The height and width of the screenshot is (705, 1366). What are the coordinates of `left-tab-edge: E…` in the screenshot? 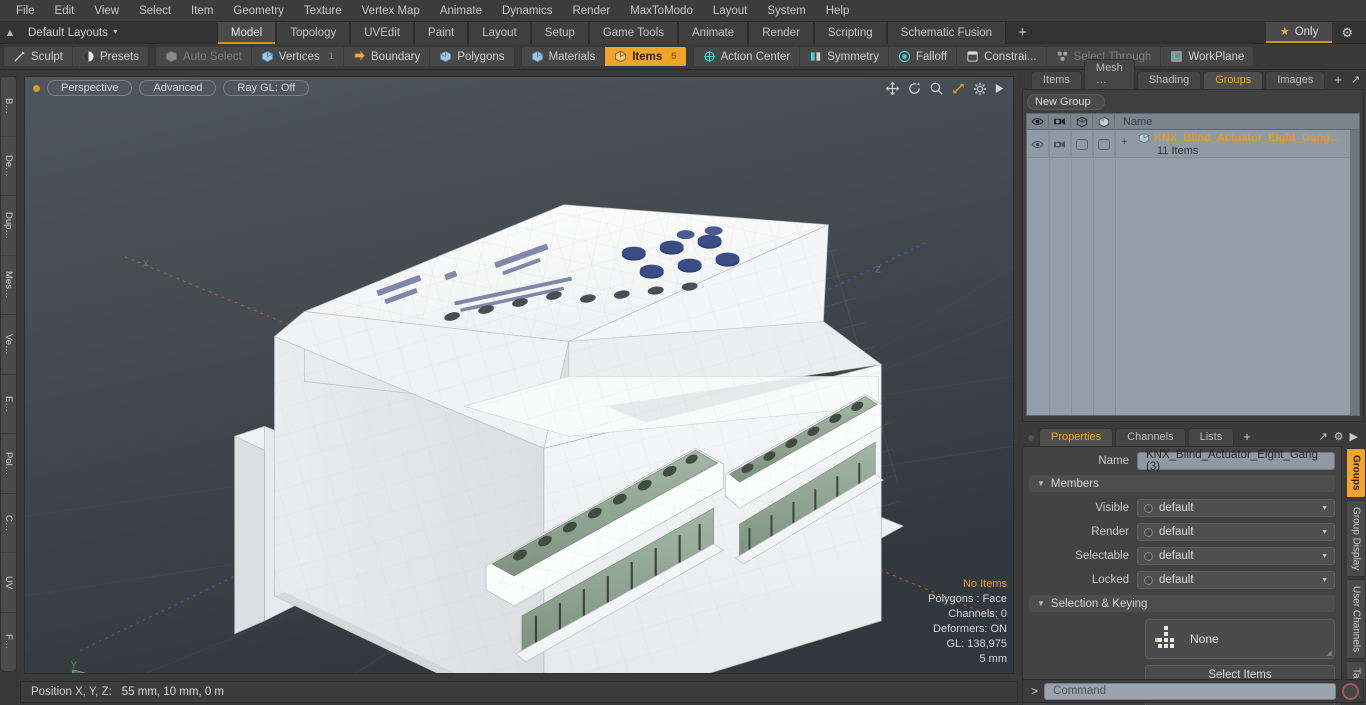 It's located at (8, 404).